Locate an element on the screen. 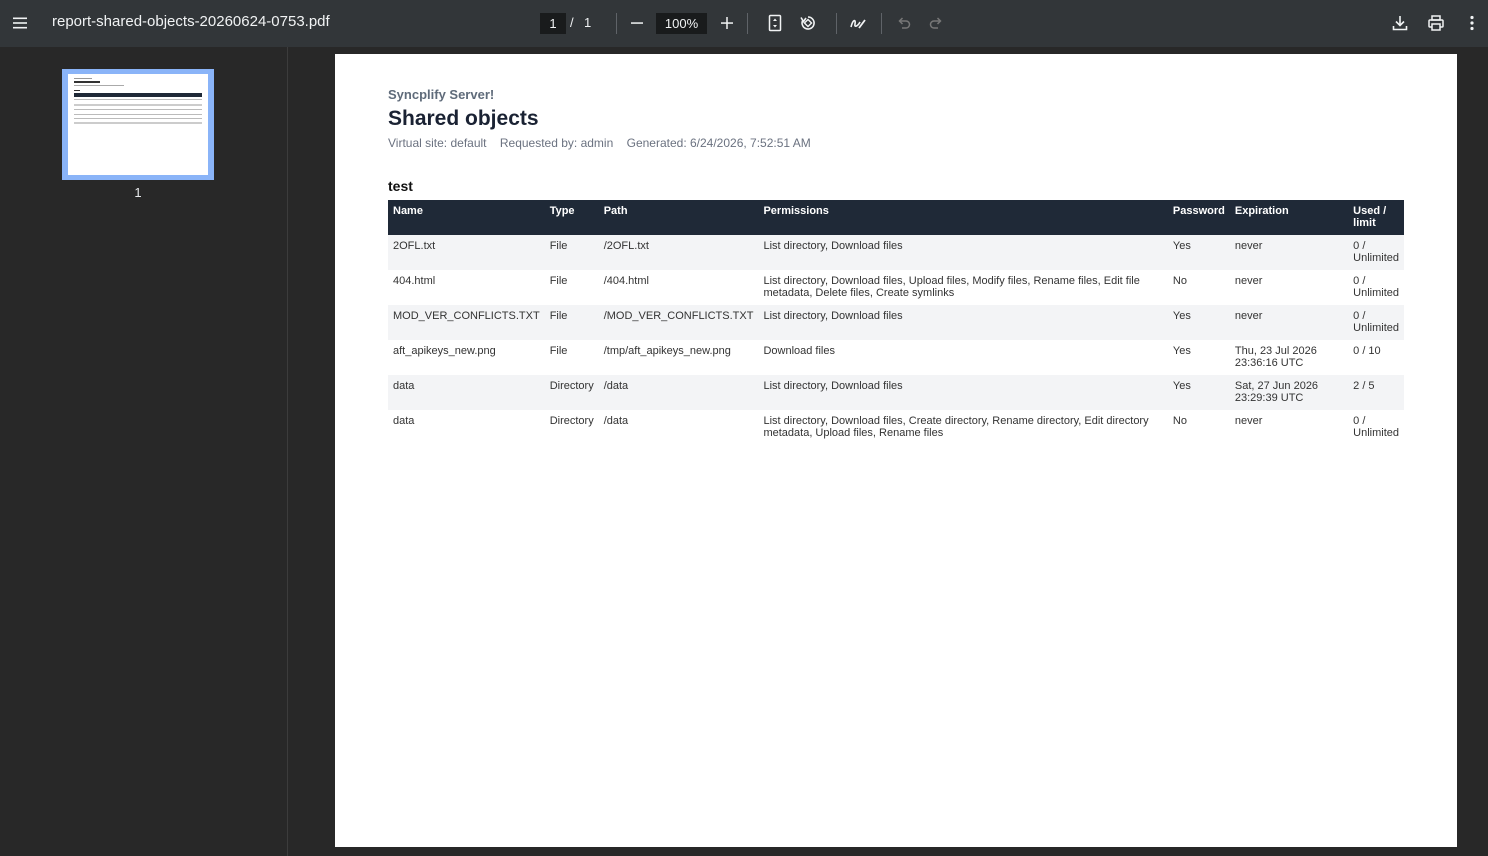  column-header-permissions: Permissions is located at coordinates (963, 217).